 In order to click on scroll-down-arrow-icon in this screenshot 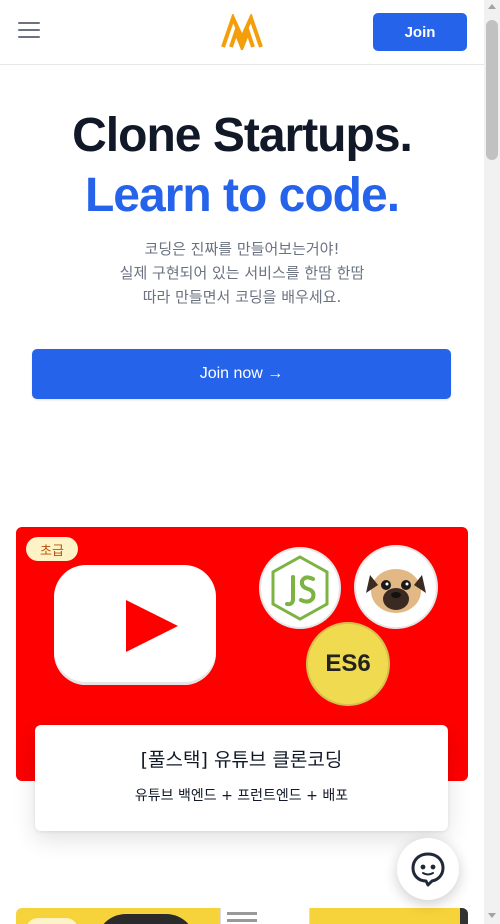, I will do `click(492, 915)`.